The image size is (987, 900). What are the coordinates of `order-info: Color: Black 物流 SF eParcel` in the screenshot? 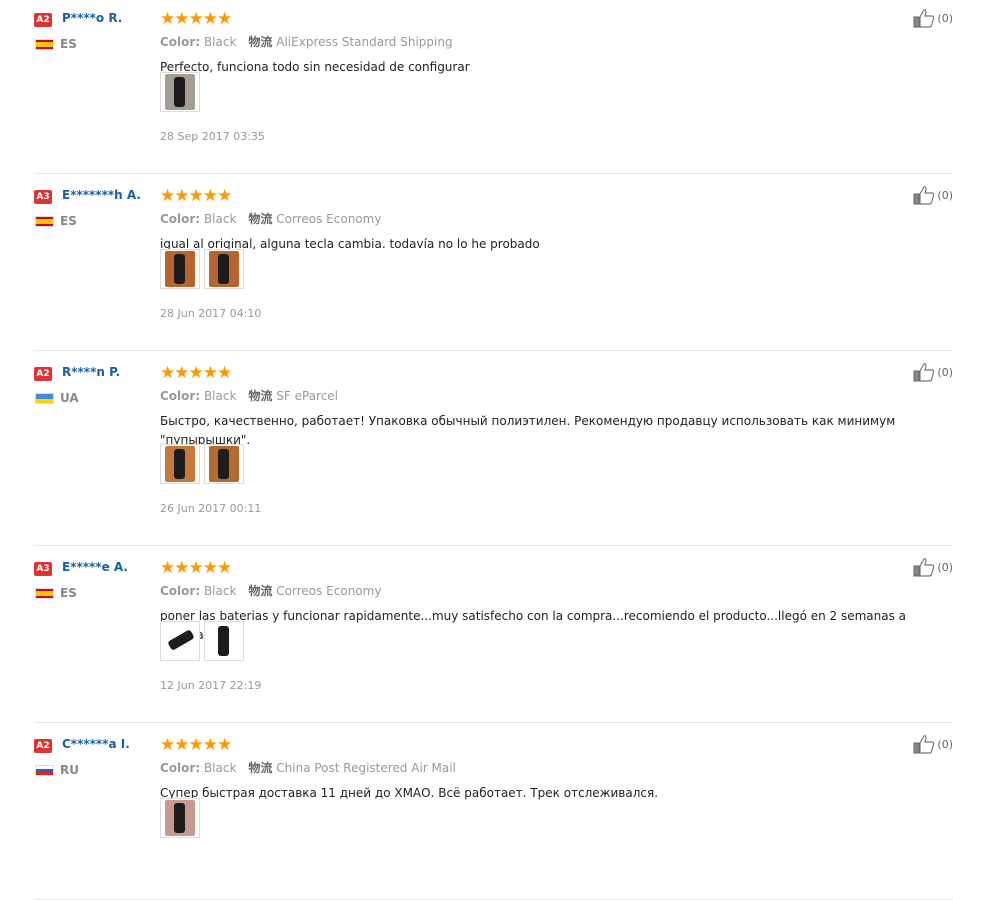 It's located at (249, 395).